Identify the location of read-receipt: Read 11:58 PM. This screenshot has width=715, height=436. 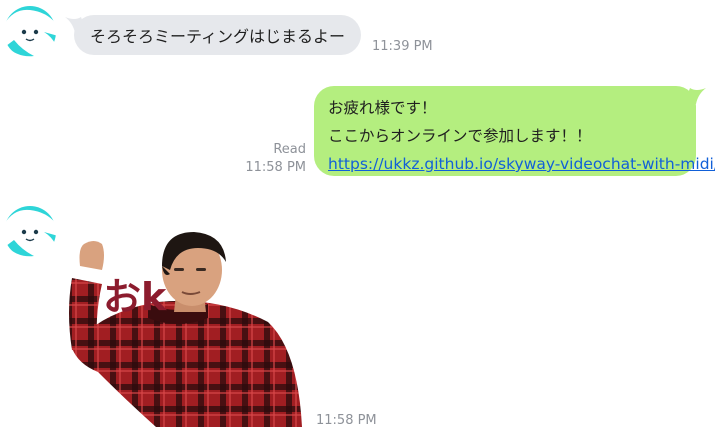
(275, 159).